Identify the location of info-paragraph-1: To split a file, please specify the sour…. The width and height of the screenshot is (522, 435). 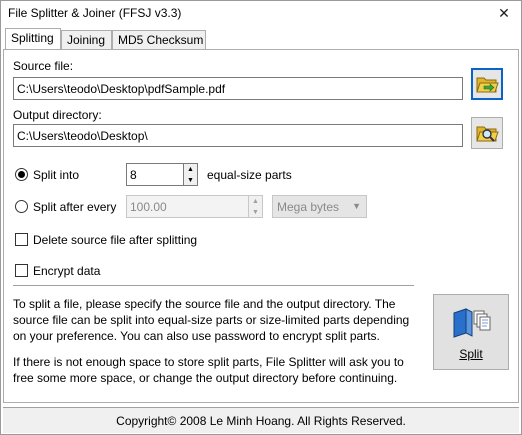
(211, 320).